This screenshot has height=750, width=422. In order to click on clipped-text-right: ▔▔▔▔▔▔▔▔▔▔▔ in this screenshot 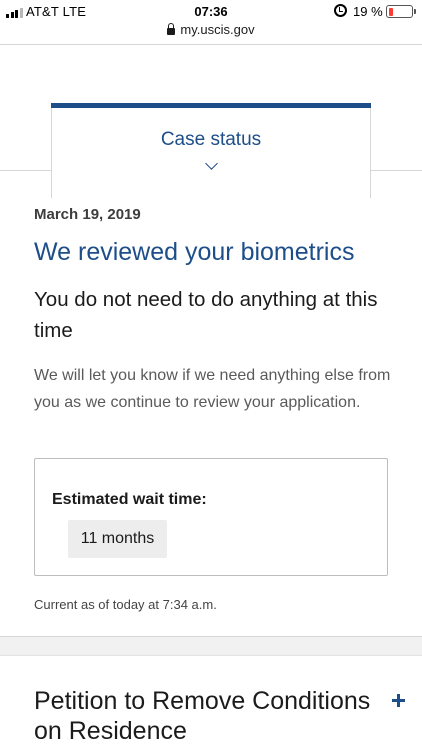, I will do `click(282, 39)`.